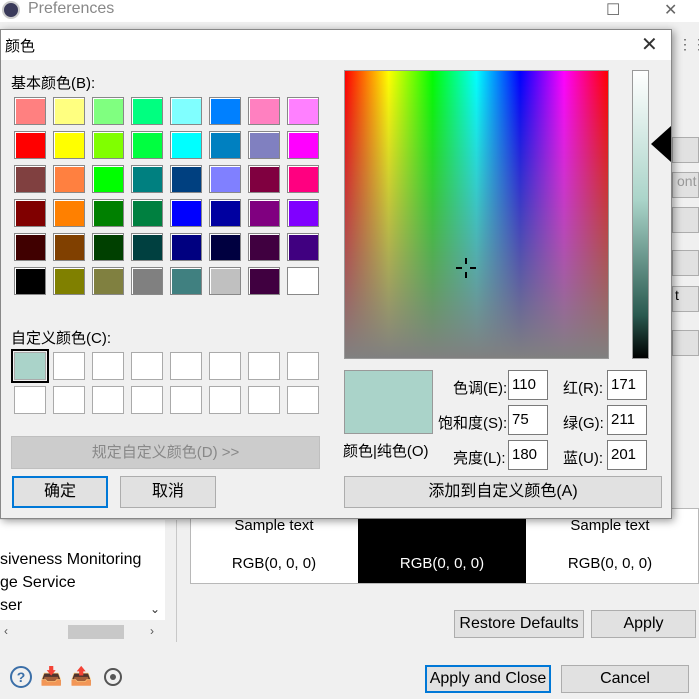 The width and height of the screenshot is (699, 699). What do you see at coordinates (649, 44) in the screenshot?
I see `dialog-close-icon: ✕` at bounding box center [649, 44].